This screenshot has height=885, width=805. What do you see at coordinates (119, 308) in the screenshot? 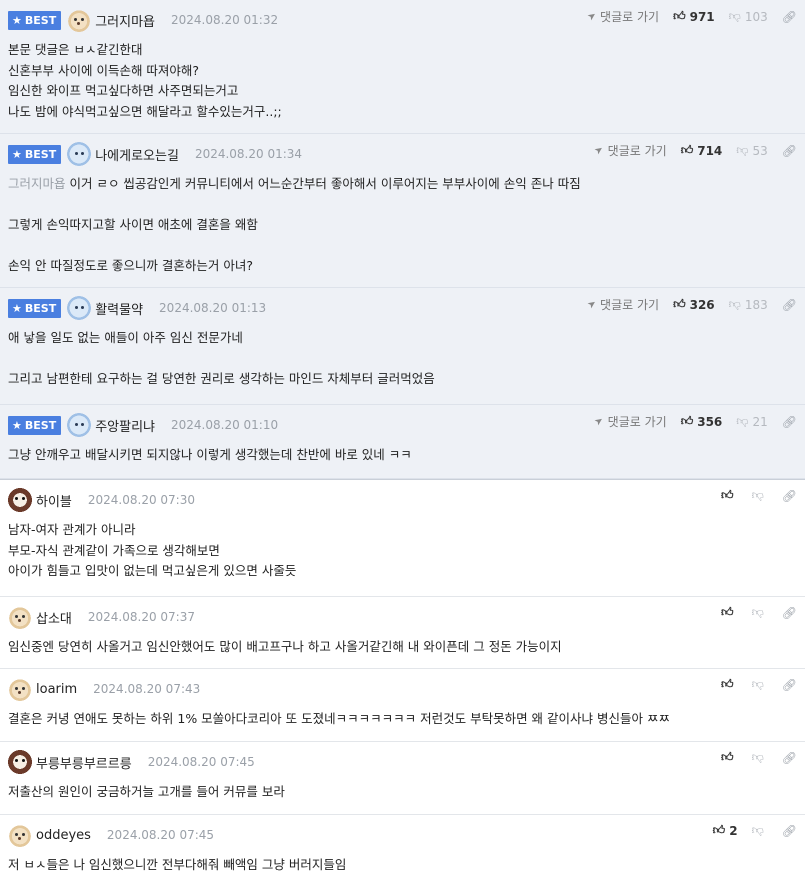
I see `nickname: 활력물약` at bounding box center [119, 308].